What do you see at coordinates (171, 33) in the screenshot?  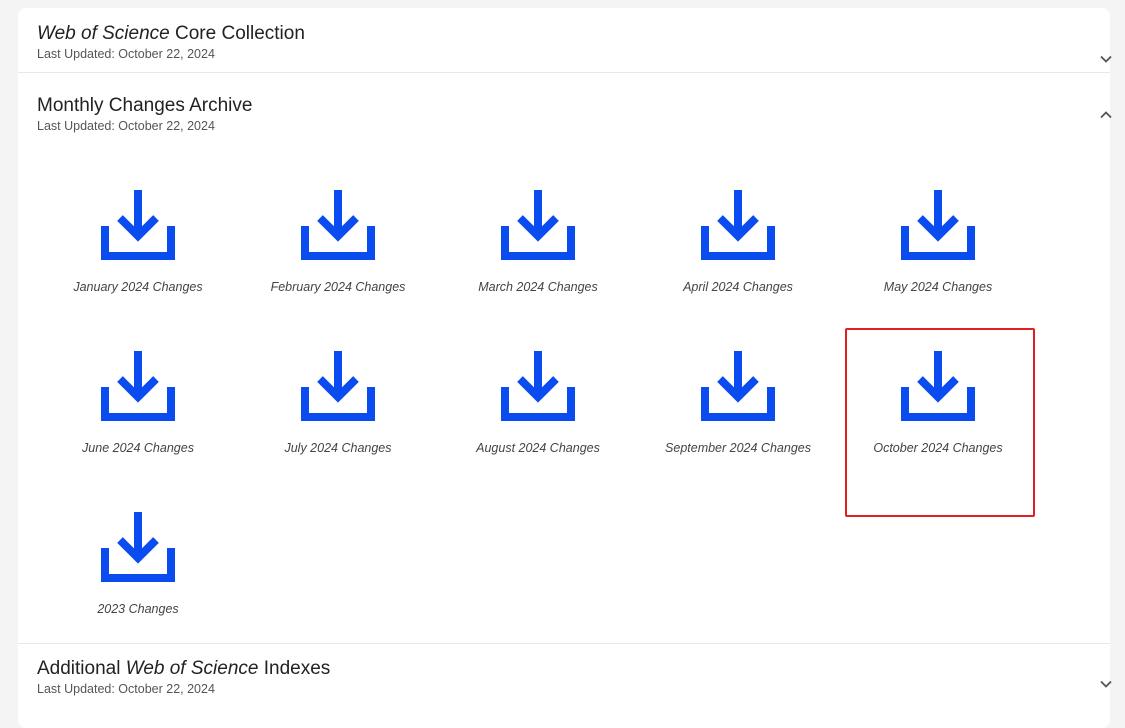 I see `section-title-core-collection: Web of Science Core Collection` at bounding box center [171, 33].